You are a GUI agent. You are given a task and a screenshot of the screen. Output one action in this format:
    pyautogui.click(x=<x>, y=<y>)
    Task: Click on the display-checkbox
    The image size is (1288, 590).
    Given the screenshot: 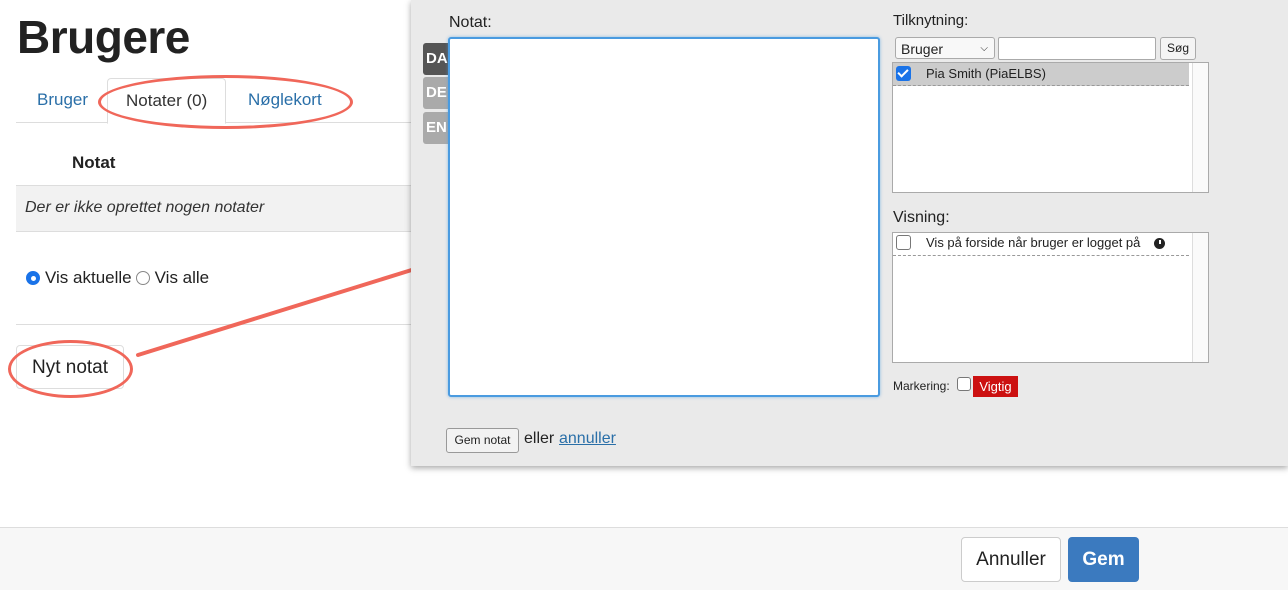 What is the action you would take?
    pyautogui.click(x=903, y=242)
    